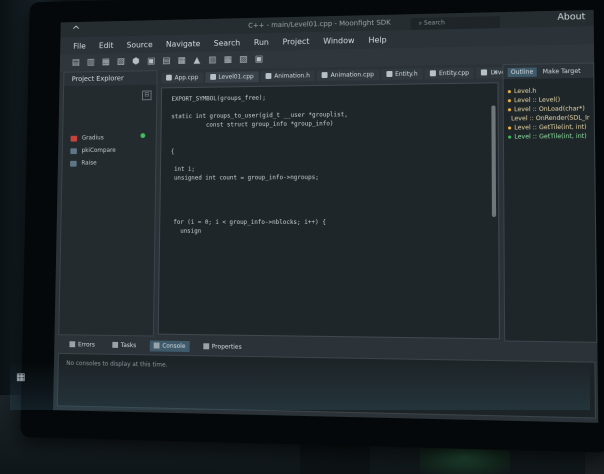 The width and height of the screenshot is (604, 474). What do you see at coordinates (352, 74) in the screenshot?
I see `editor-tab-label: Animation.cpp` at bounding box center [352, 74].